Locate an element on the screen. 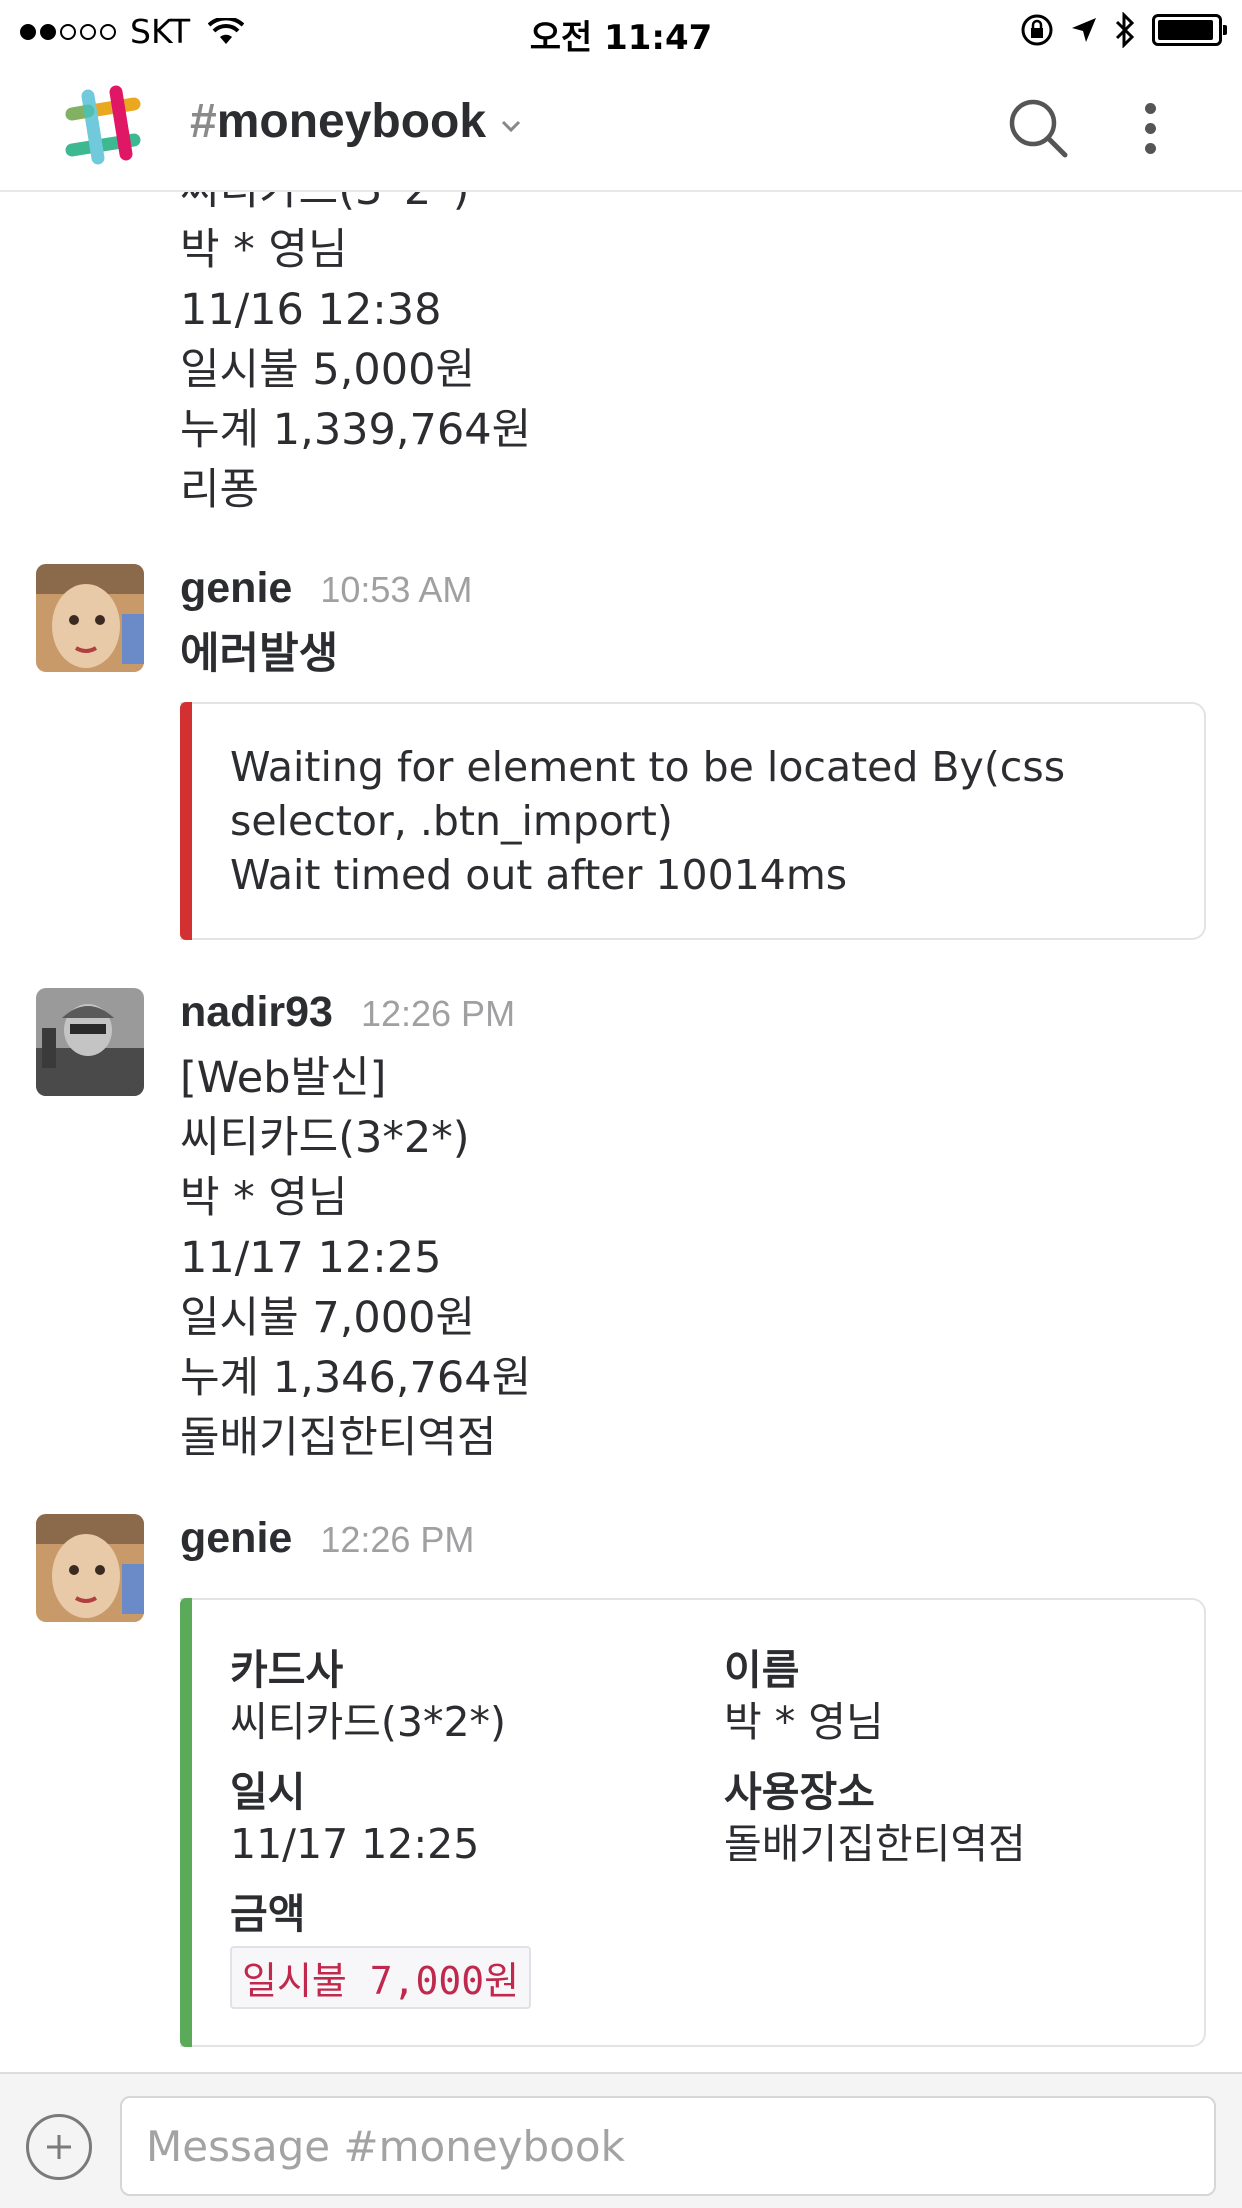  timestamp: 10:53 AM is located at coordinates (396, 589).